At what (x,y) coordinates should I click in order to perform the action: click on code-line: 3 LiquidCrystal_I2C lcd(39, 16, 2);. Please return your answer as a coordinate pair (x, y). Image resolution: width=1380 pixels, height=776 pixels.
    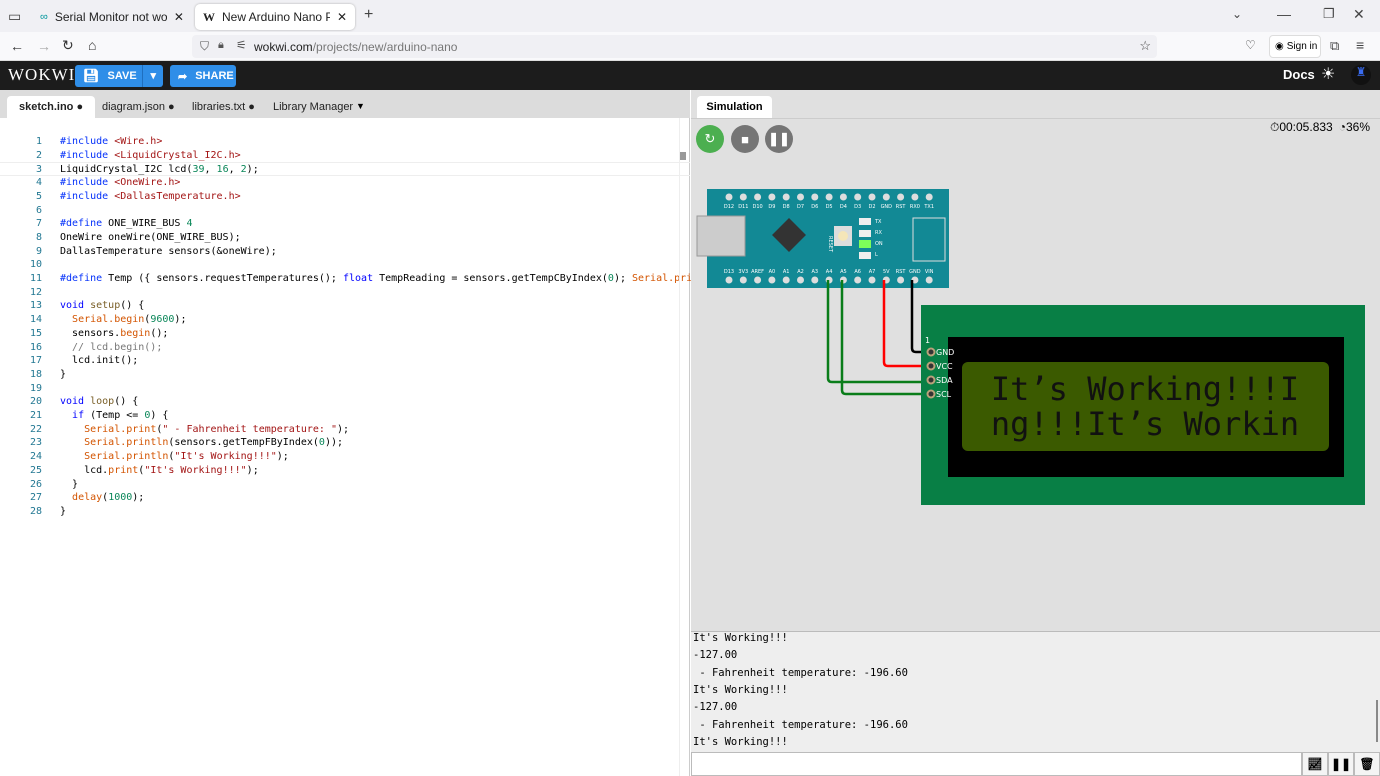
    Looking at the image, I should click on (345, 169).